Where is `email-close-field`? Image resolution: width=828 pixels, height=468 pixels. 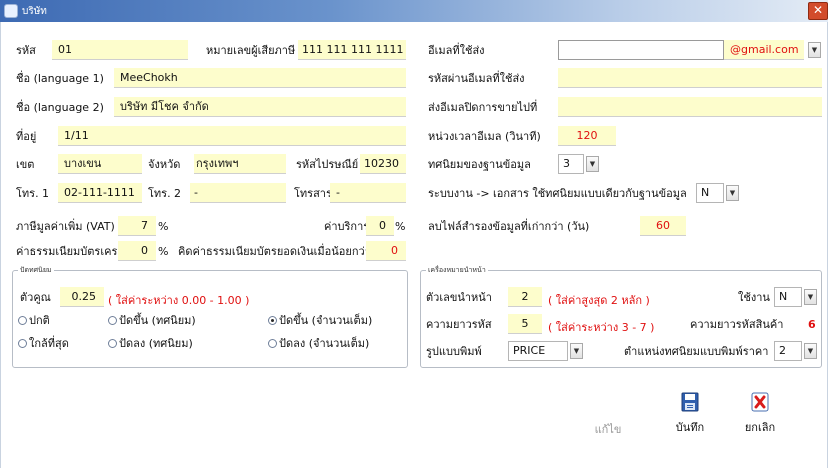 email-close-field is located at coordinates (690, 107).